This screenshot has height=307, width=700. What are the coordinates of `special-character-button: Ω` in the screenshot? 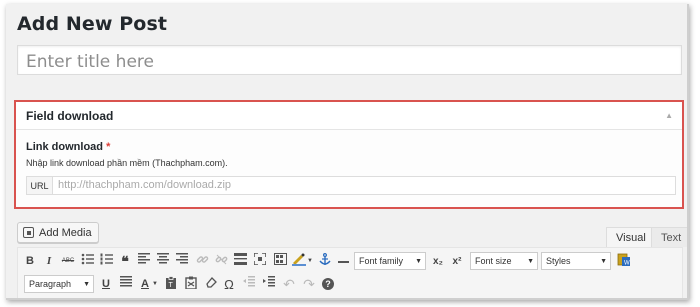 It's located at (229, 284).